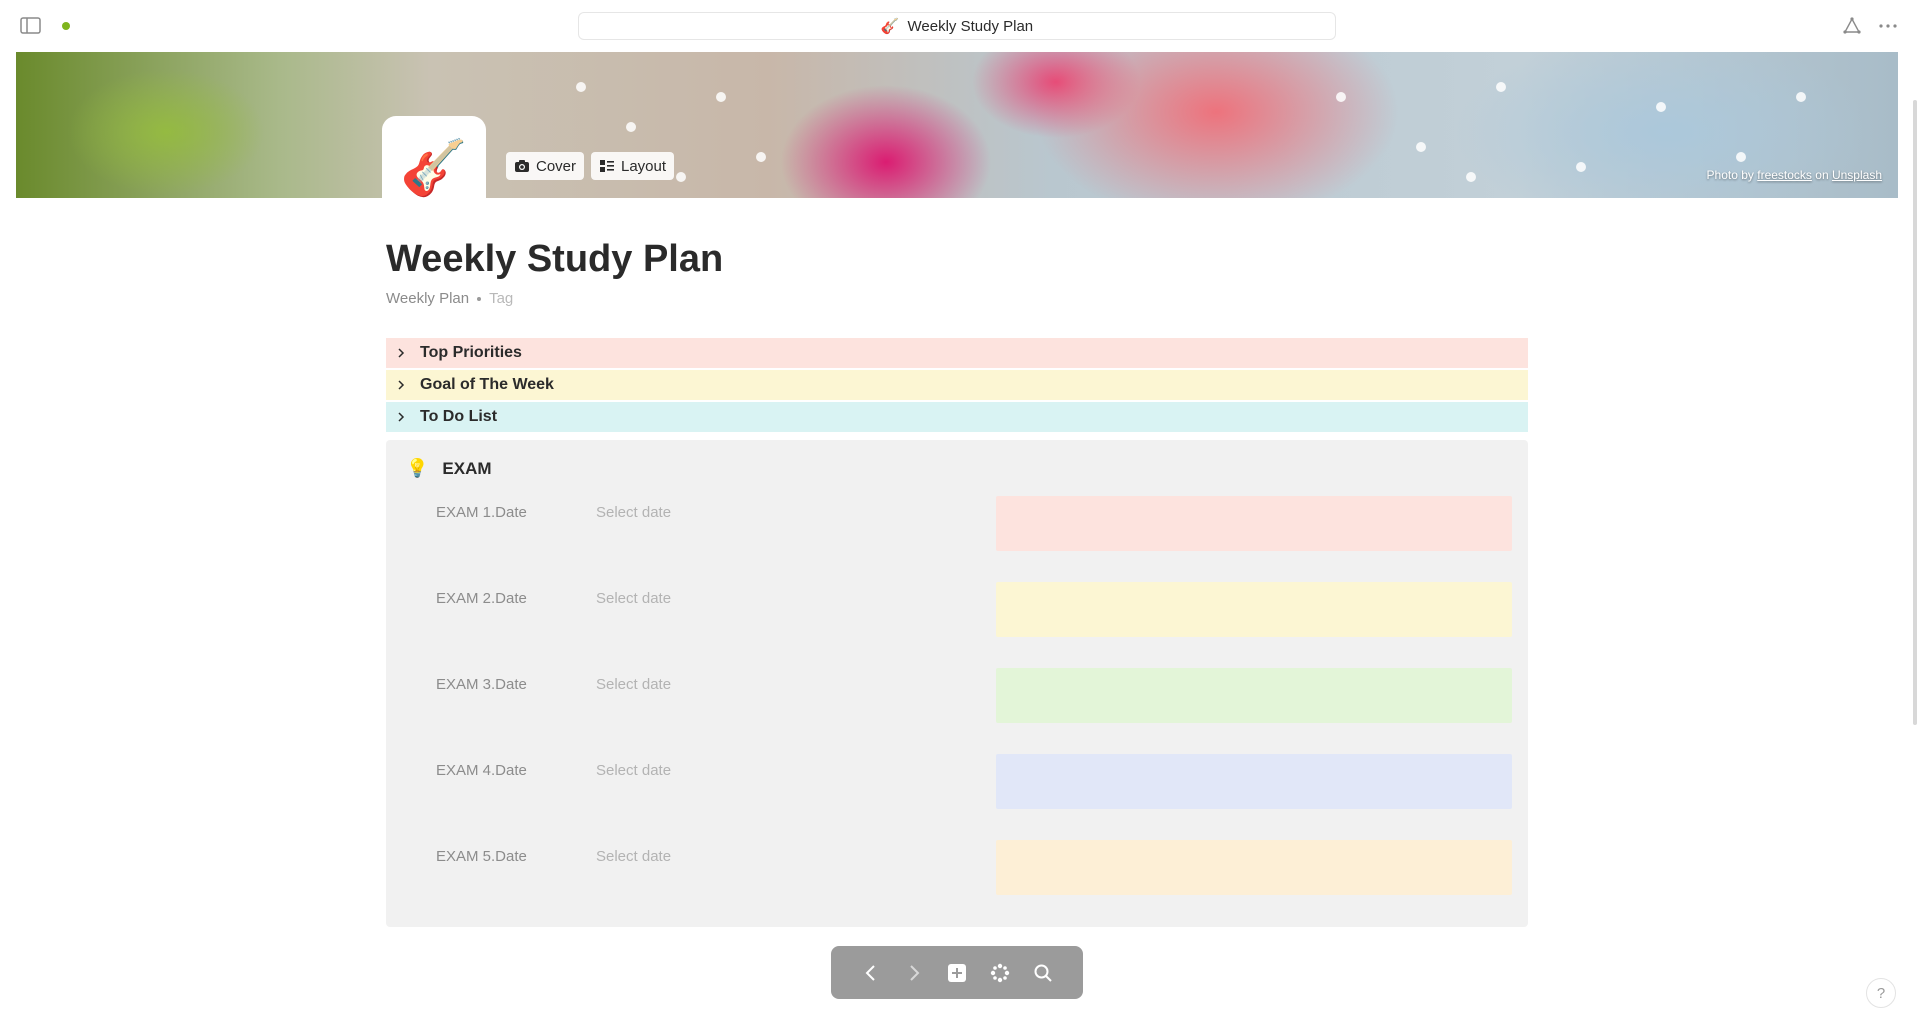 Image resolution: width=1920 pixels, height=1023 pixels. What do you see at coordinates (471, 352) in the screenshot?
I see `toggle-label: Top Priorities` at bounding box center [471, 352].